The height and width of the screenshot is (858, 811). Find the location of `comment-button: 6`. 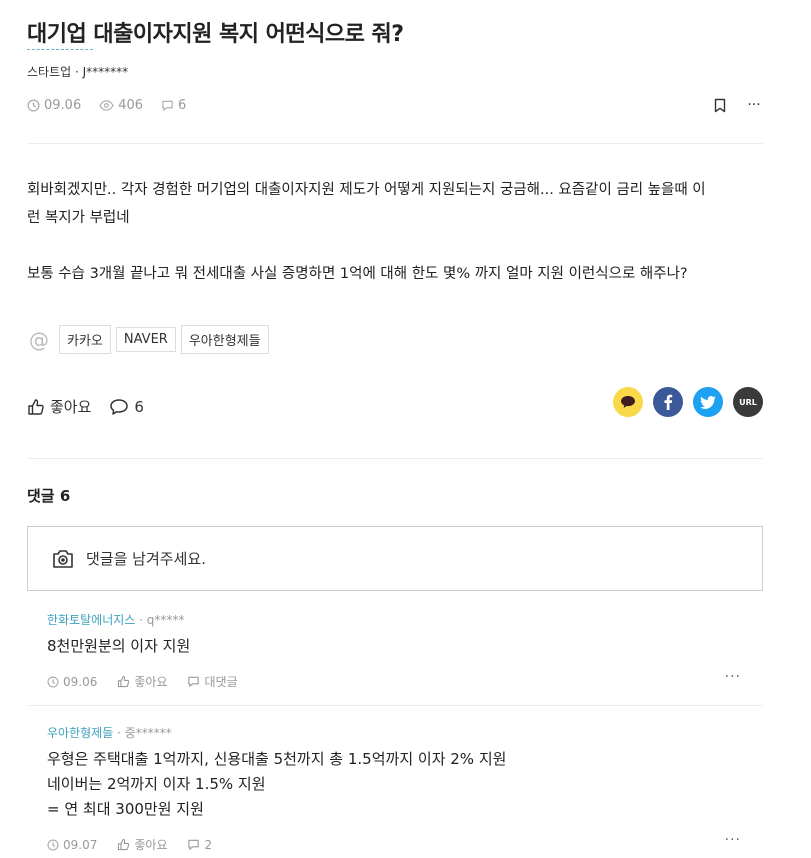

comment-button: 6 is located at coordinates (126, 407).